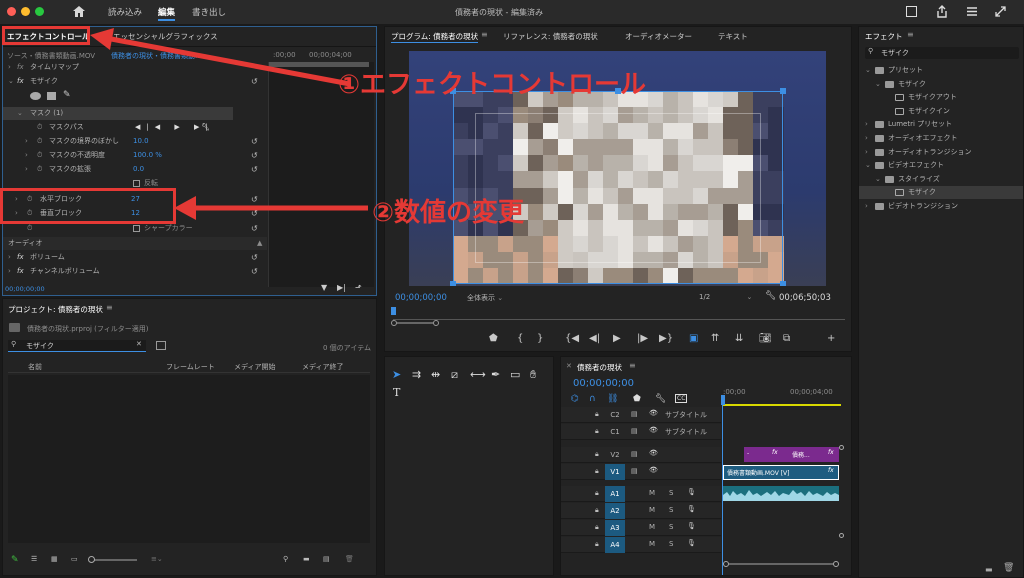 The width and height of the screenshot is (1024, 578). I want to click on effects-tree-item: › オーディオエフェクト, so click(941, 138).